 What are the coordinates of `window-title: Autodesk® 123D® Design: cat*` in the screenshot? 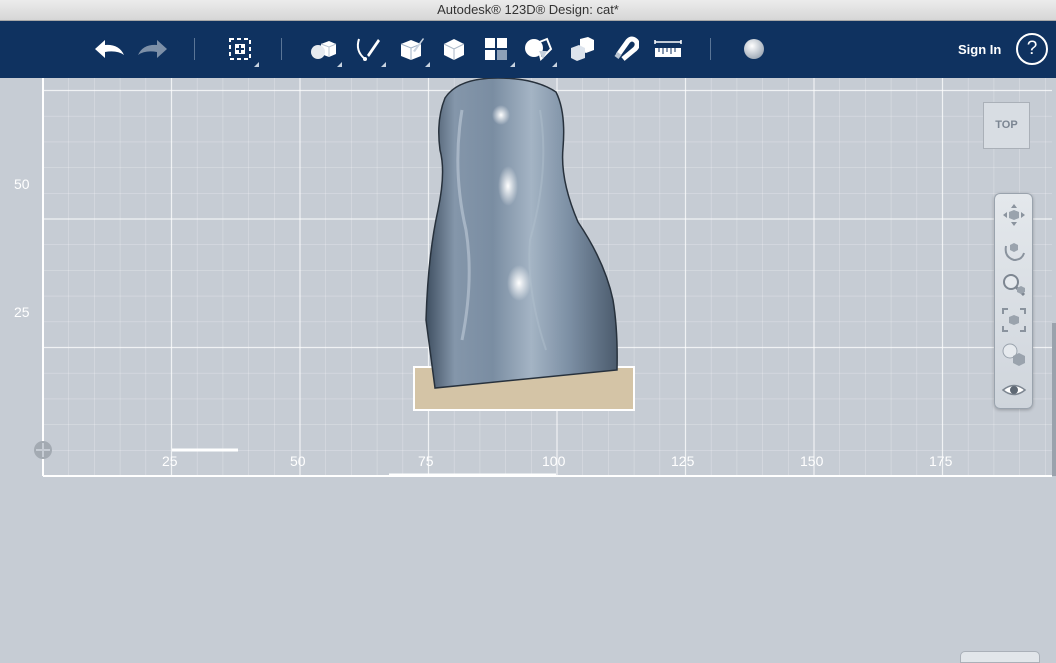 It's located at (528, 9).